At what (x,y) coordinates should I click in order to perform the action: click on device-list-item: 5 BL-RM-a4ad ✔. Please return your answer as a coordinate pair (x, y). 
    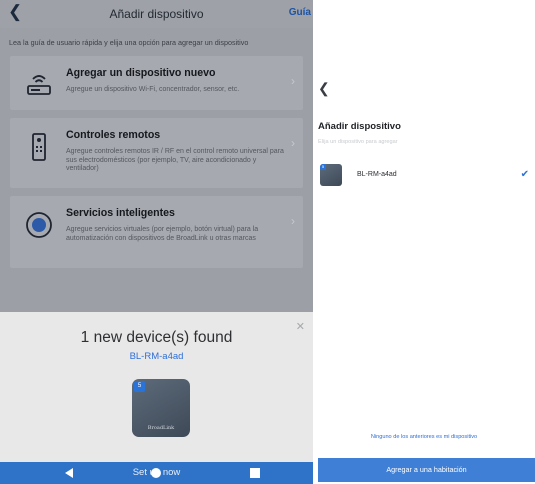
    Looking at the image, I should click on (424, 178).